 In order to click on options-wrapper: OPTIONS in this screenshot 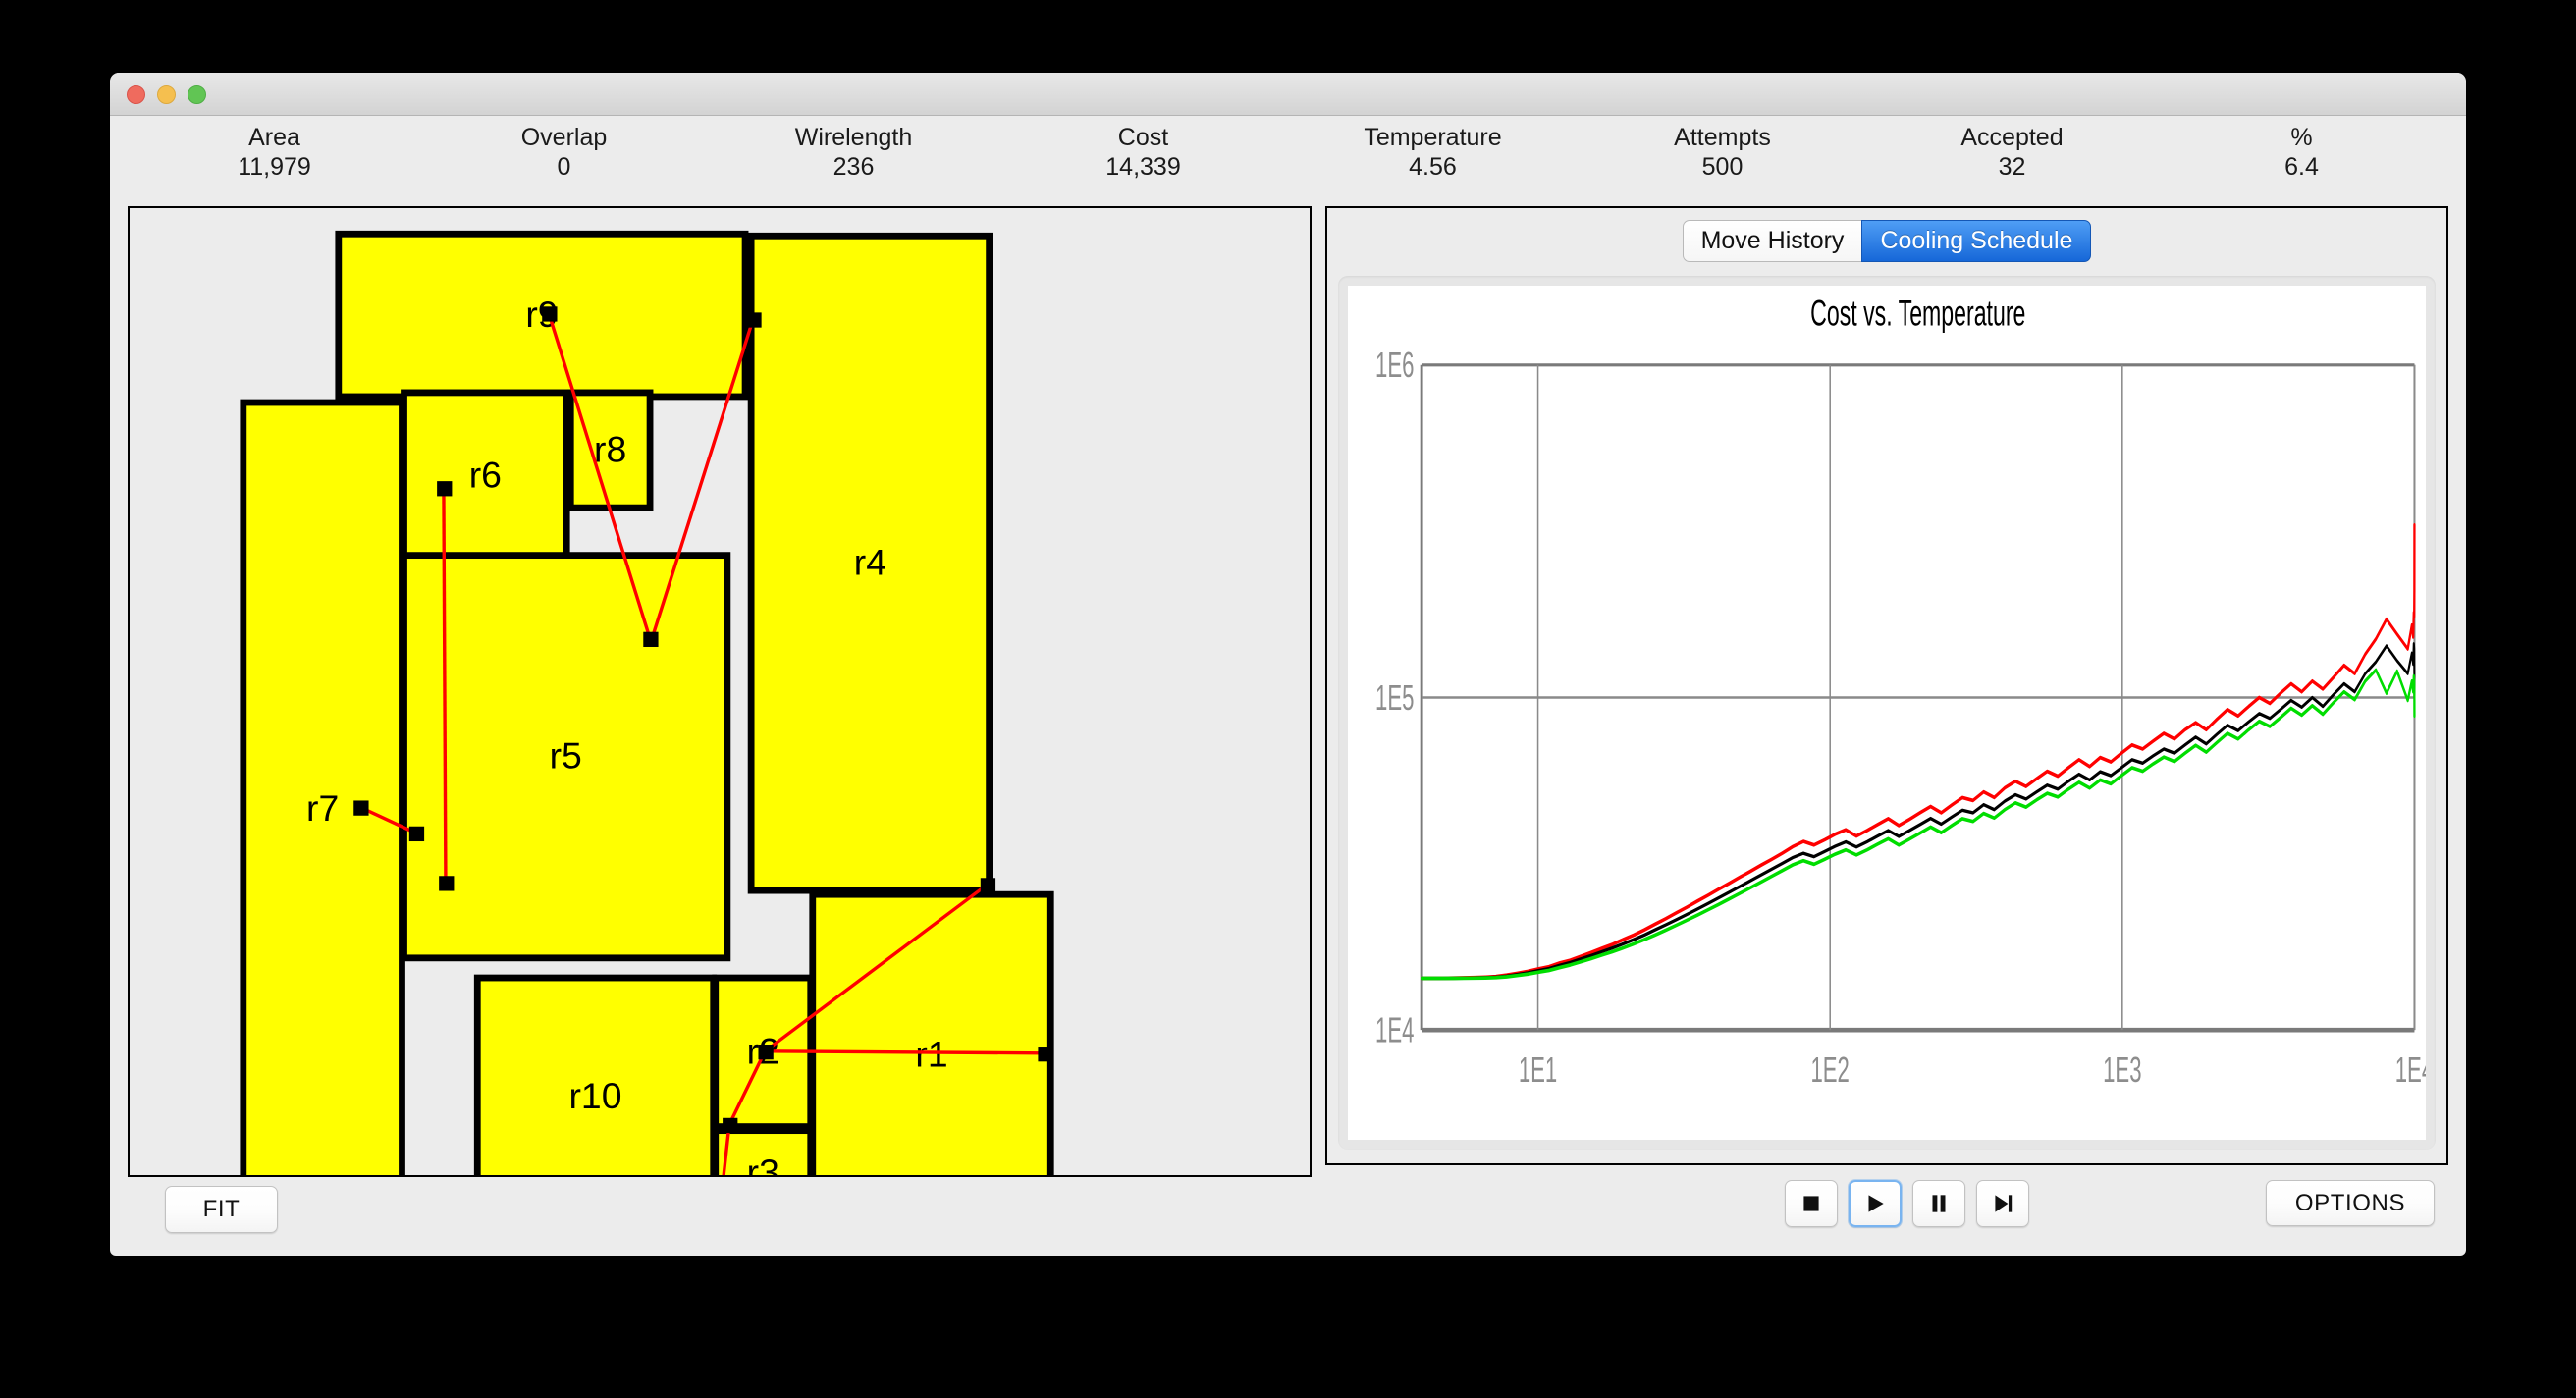, I will do `click(2350, 1203)`.